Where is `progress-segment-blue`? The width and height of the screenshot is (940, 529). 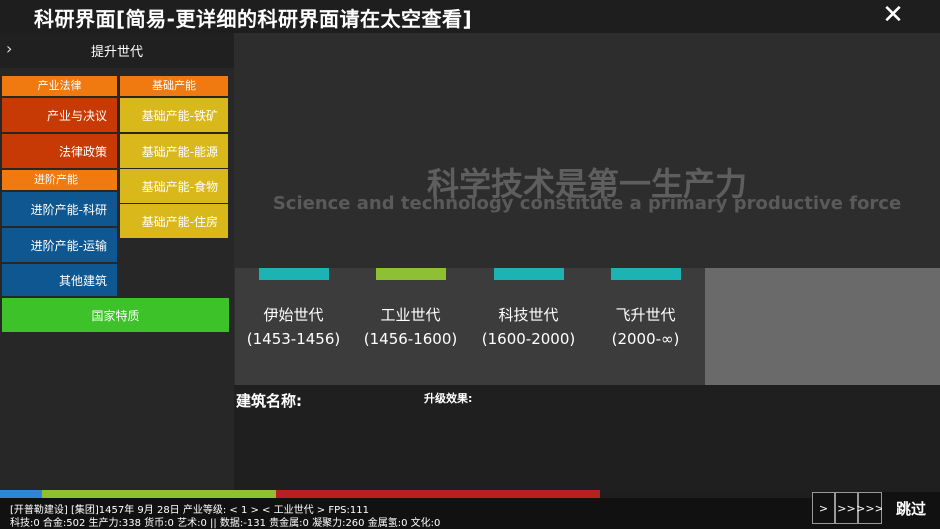
progress-segment-blue is located at coordinates (21, 494).